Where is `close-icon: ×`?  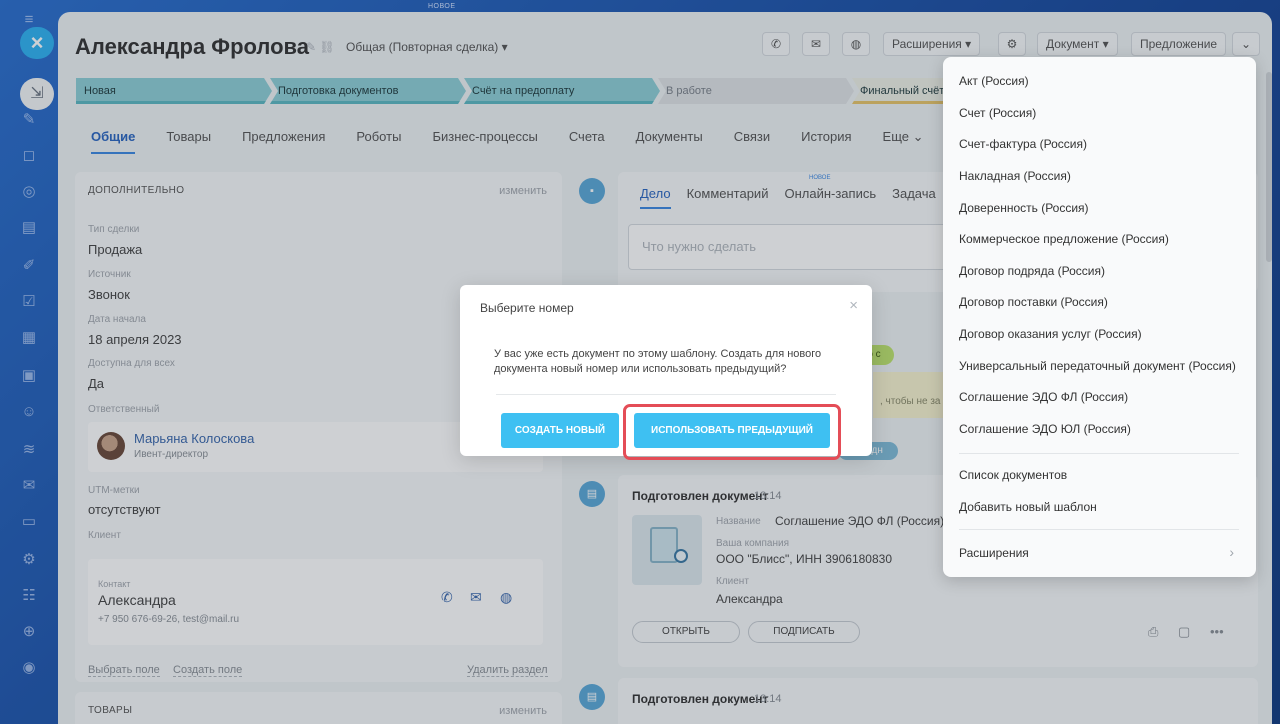
close-icon: × is located at coordinates (853, 305).